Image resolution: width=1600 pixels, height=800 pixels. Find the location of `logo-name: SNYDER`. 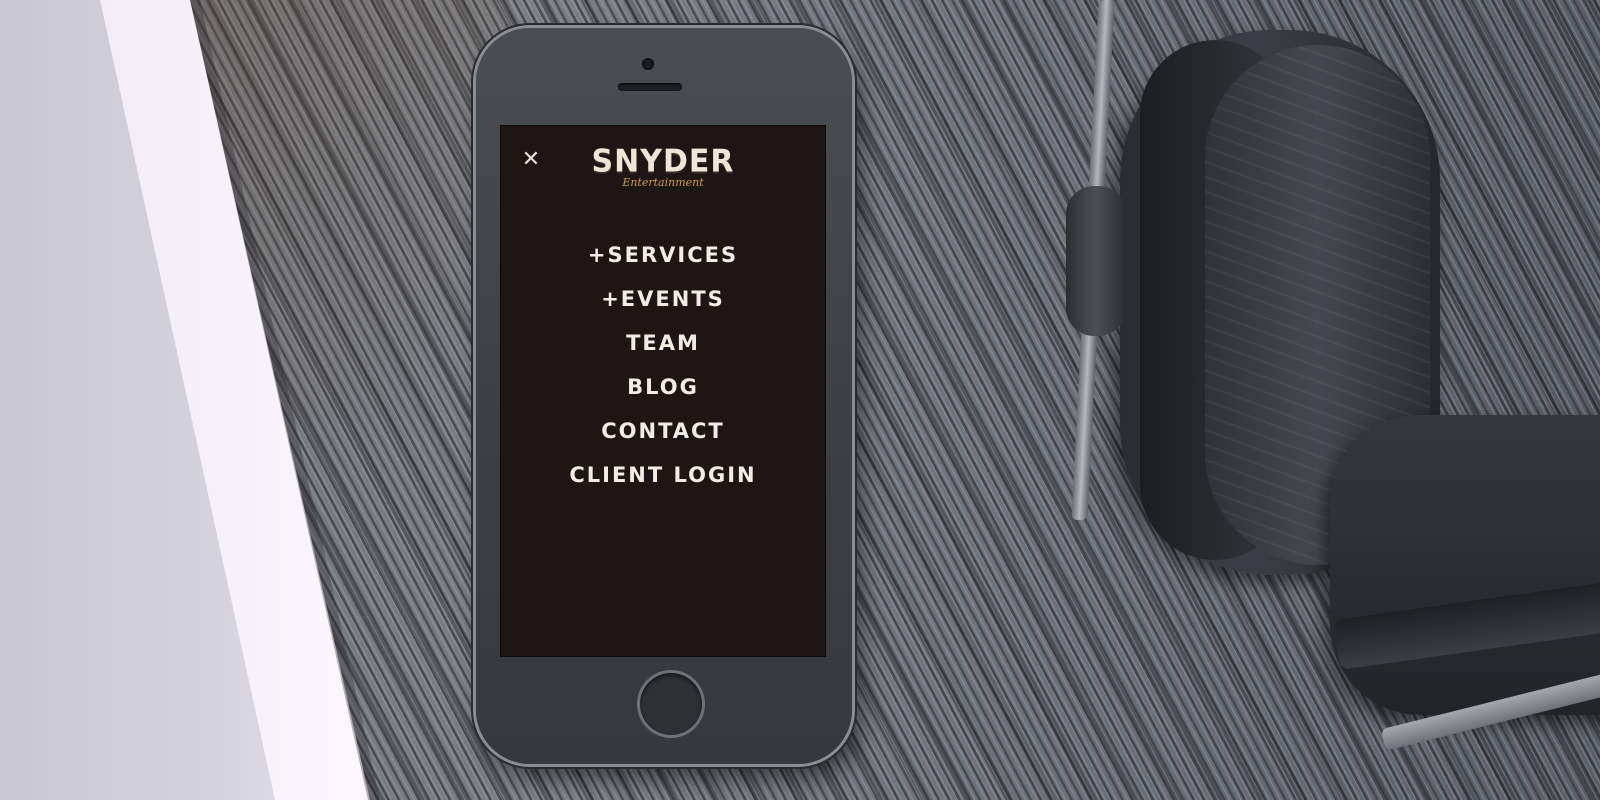

logo-name: SNYDER is located at coordinates (663, 161).